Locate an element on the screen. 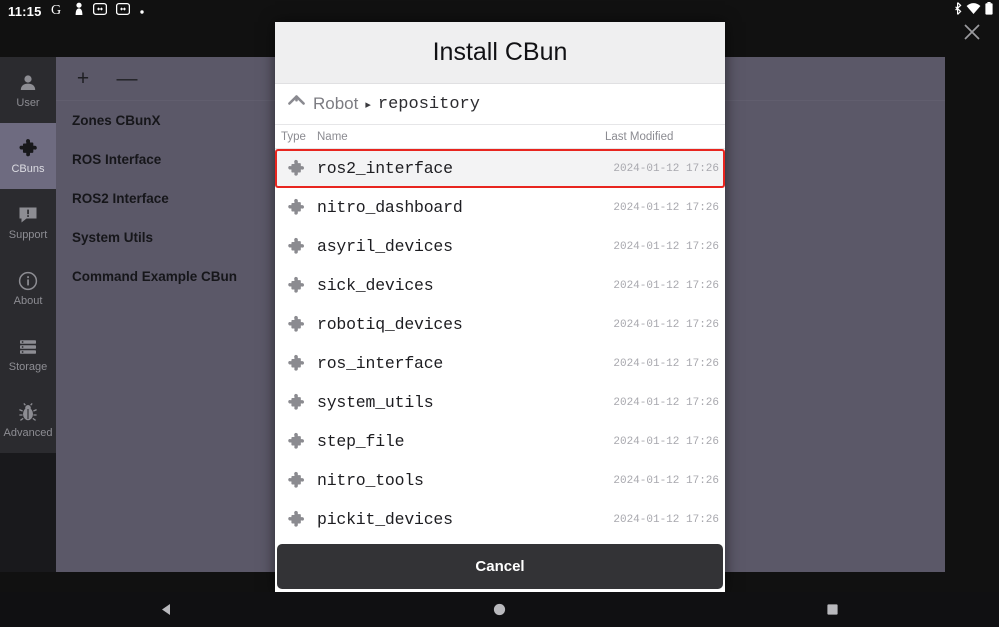 The image size is (999, 627). sidebar-item-about: About is located at coordinates (28, 288).